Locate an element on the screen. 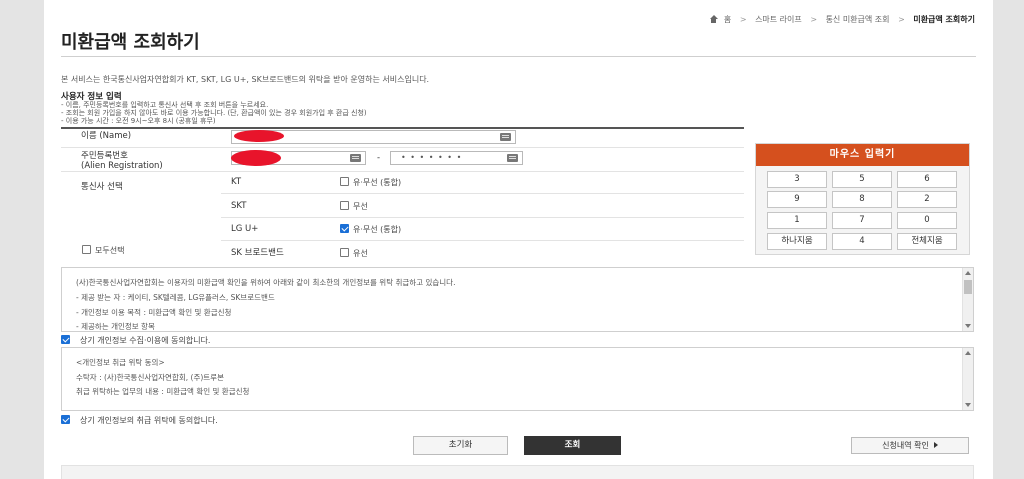 The height and width of the screenshot is (479, 1024). keypad-key: 7 is located at coordinates (862, 220).